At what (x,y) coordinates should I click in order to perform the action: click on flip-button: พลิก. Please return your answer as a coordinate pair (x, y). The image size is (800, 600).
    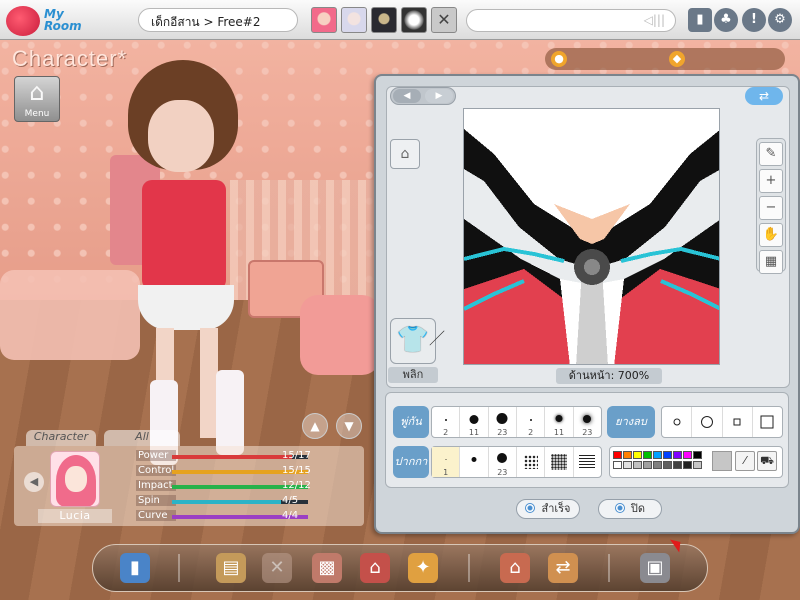
    Looking at the image, I should click on (413, 375).